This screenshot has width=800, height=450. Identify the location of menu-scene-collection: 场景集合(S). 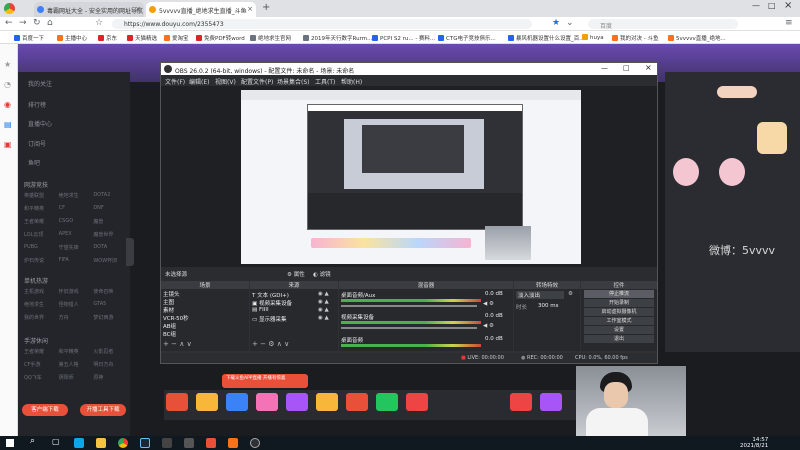
(293, 81).